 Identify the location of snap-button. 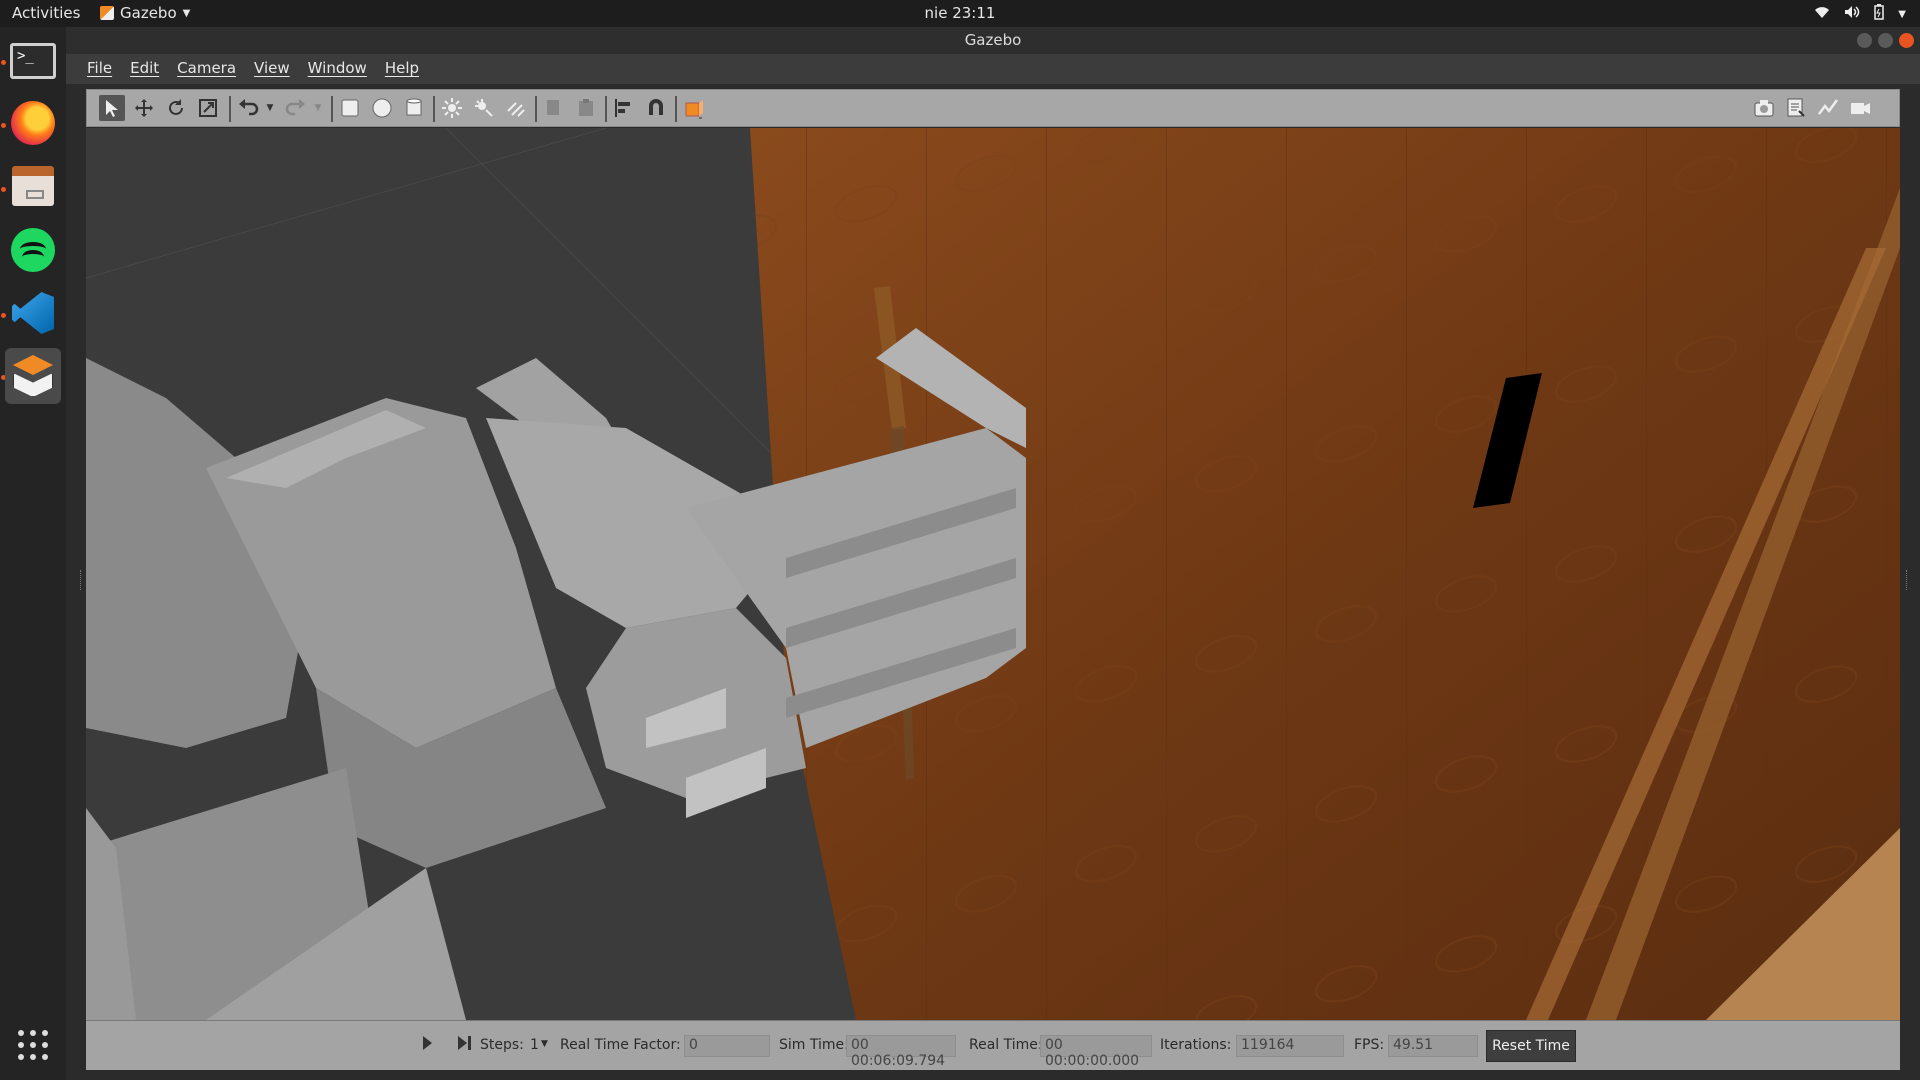
(656, 108).